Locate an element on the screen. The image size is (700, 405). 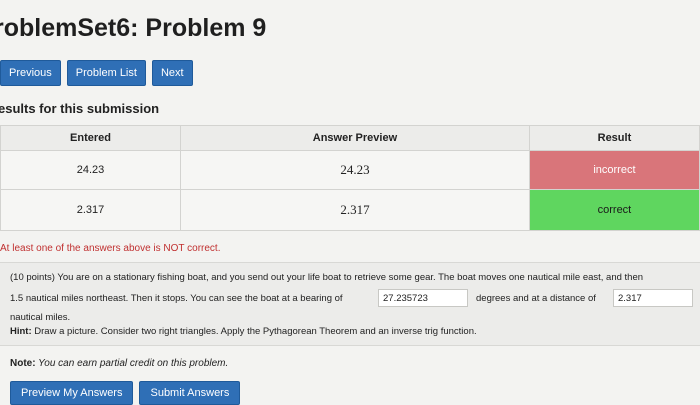
entered-cell: 2.317 is located at coordinates (91, 210).